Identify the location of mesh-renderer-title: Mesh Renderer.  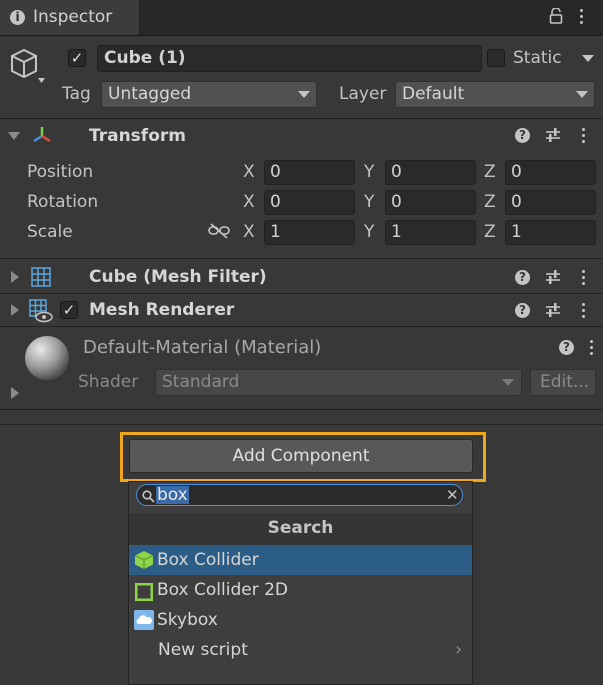
(162, 310).